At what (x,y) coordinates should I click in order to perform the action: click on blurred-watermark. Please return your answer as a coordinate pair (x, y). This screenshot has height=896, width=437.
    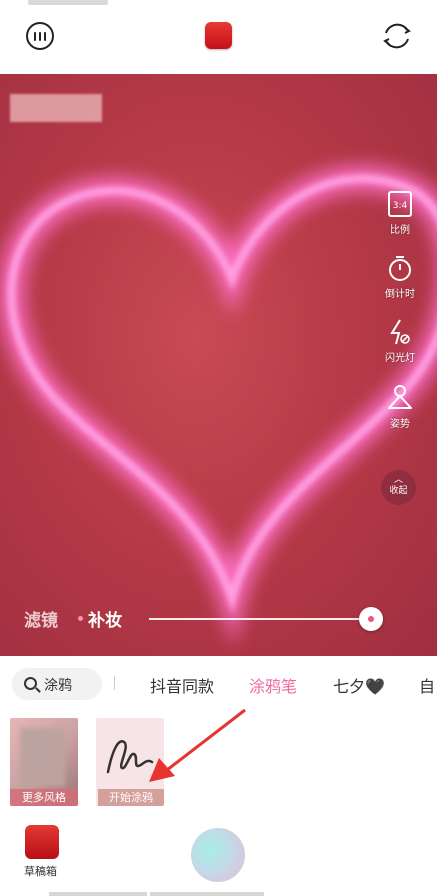
    Looking at the image, I should click on (56, 108).